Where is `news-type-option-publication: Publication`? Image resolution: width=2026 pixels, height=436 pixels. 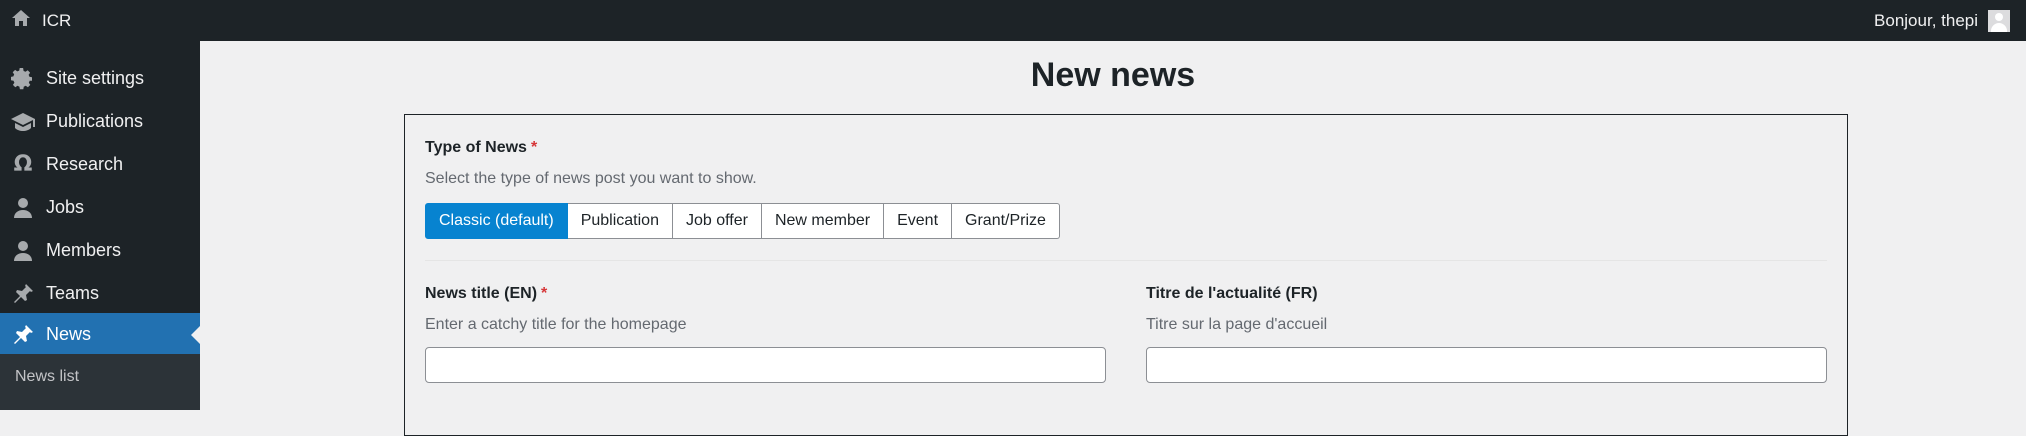
news-type-option-publication: Publication is located at coordinates (620, 221).